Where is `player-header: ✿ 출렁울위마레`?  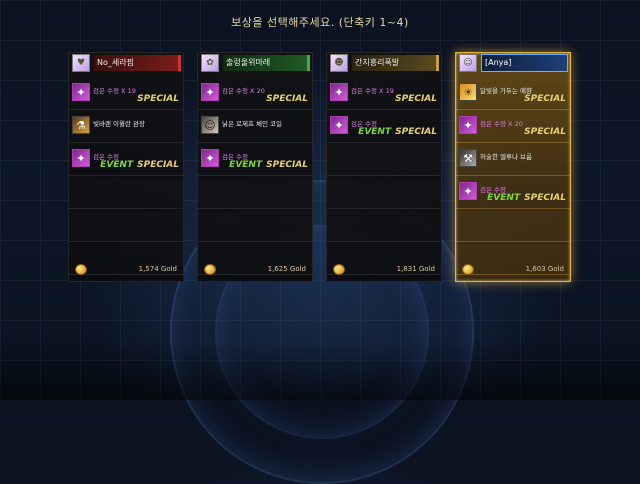
player-header: ✿ 출렁울위마레 is located at coordinates (255, 63).